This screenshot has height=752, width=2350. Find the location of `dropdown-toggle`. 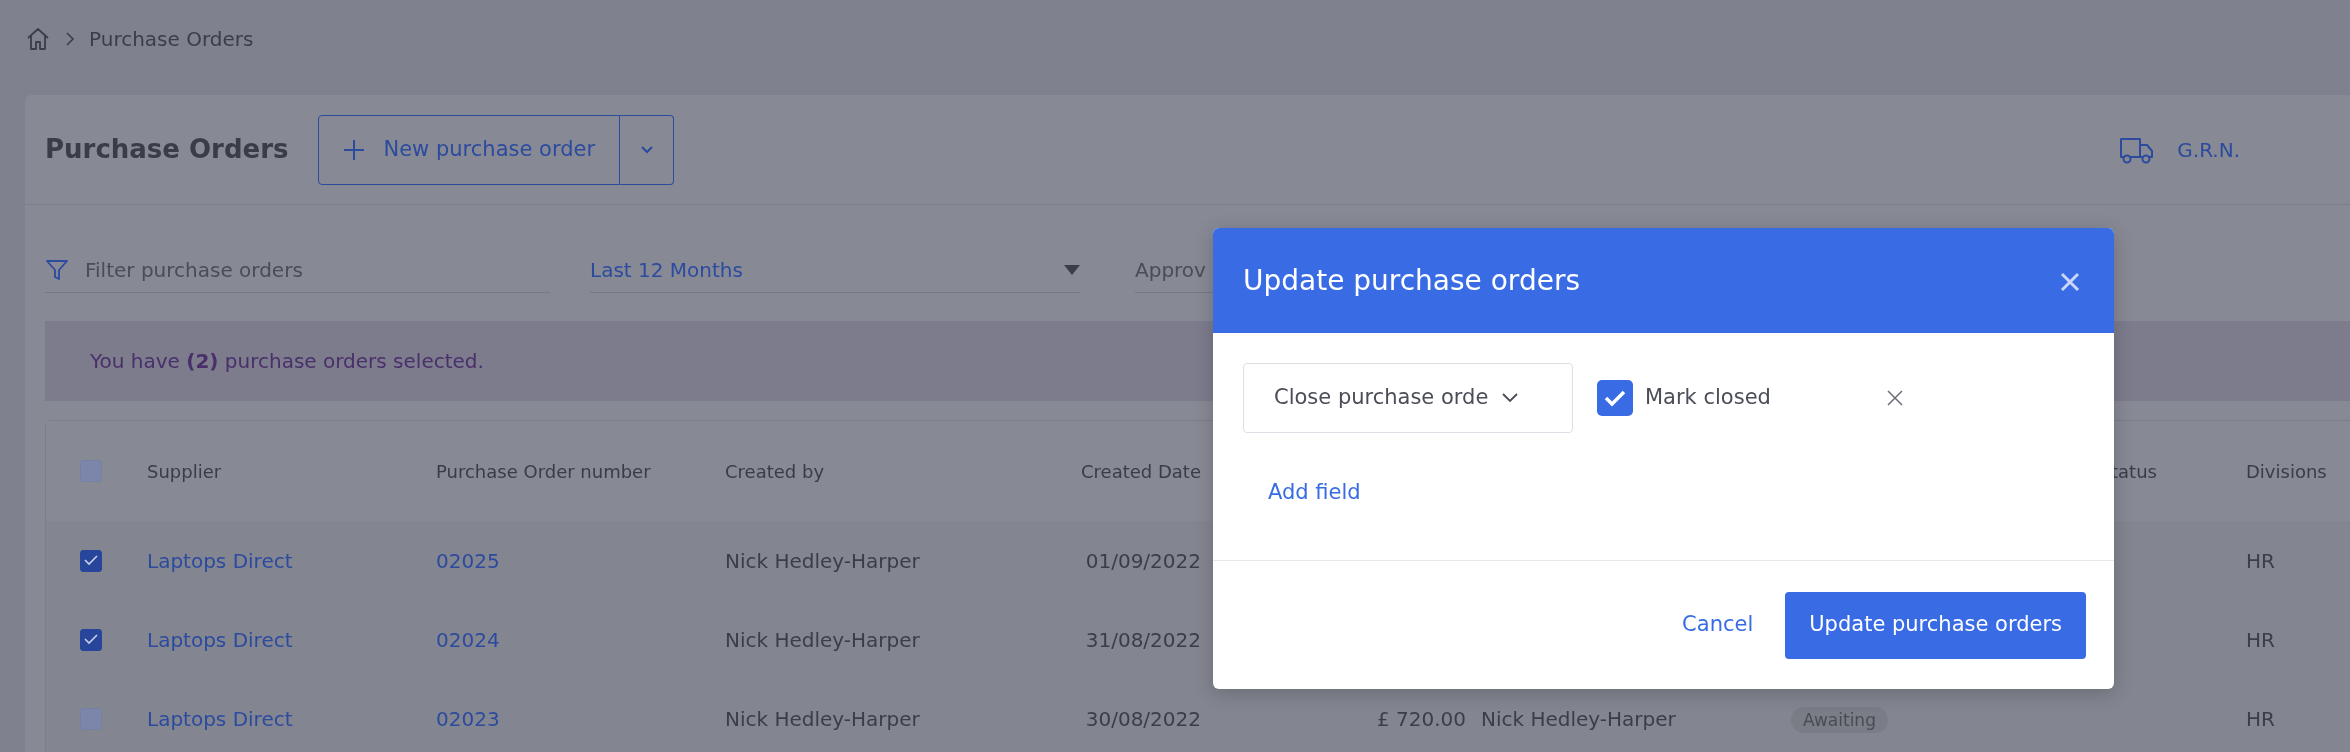

dropdown-toggle is located at coordinates (647, 149).